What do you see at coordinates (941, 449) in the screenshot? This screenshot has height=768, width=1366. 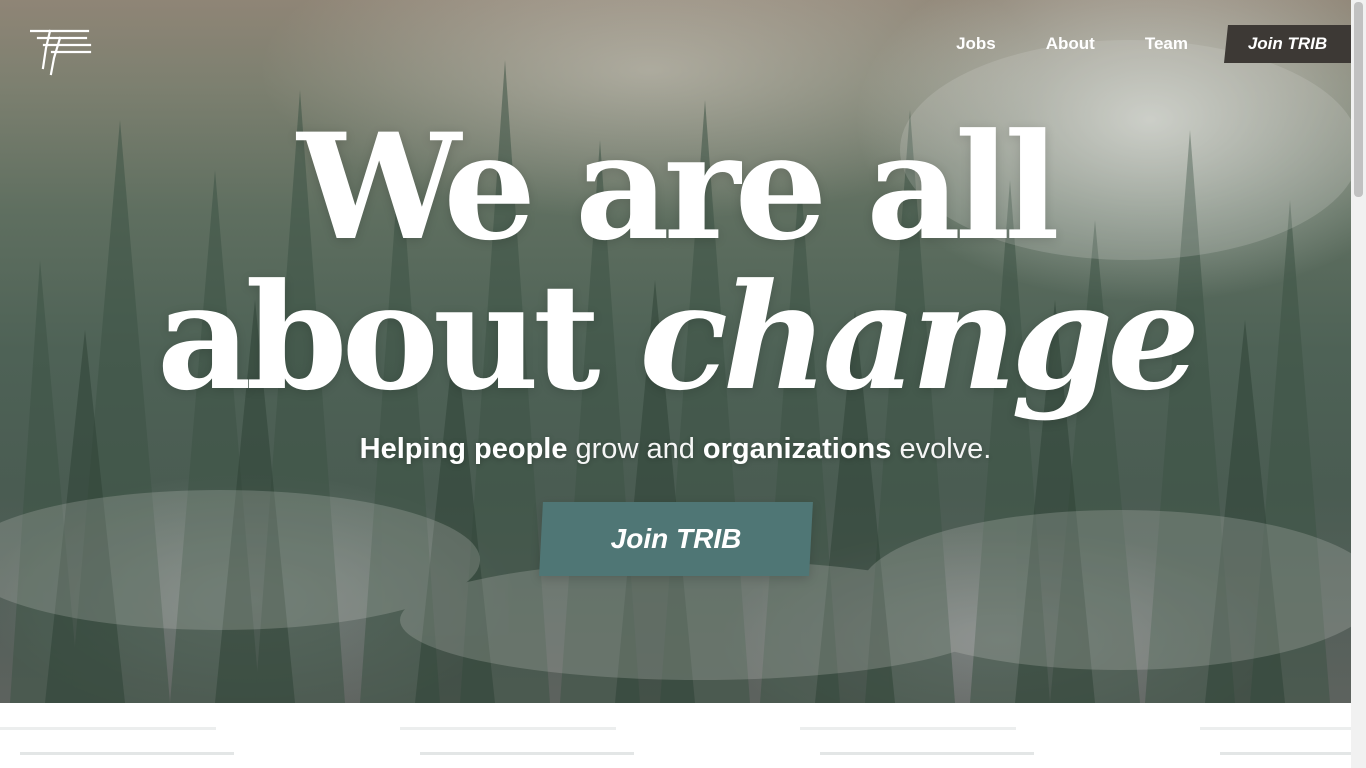 I see `sub-part4: evolve.` at bounding box center [941, 449].